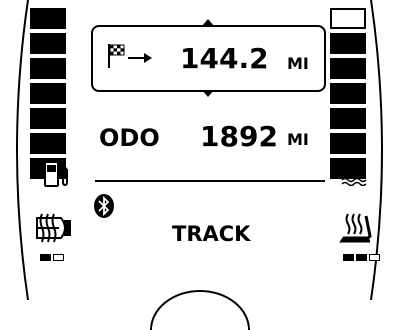 The height and width of the screenshot is (330, 399). Describe the element at coordinates (208, 22) in the screenshot. I see `scroll-up-arrow-icon` at that location.